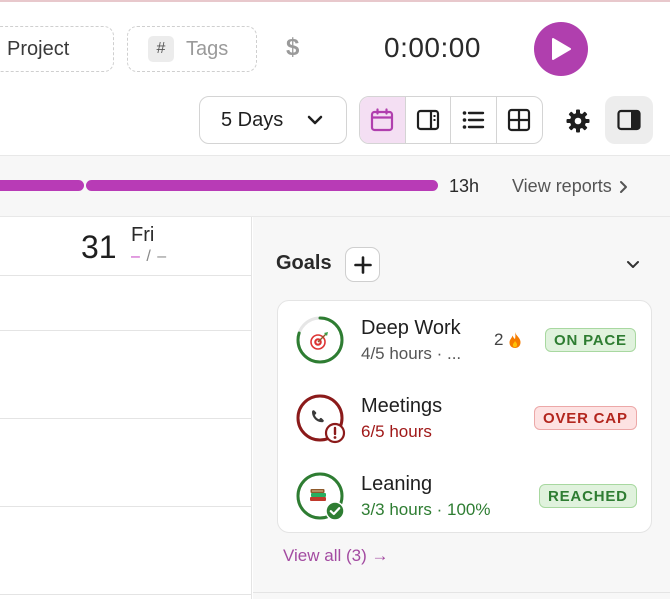 Image resolution: width=670 pixels, height=599 pixels. Describe the element at coordinates (461, 592) in the screenshot. I see `panel-divider` at that location.